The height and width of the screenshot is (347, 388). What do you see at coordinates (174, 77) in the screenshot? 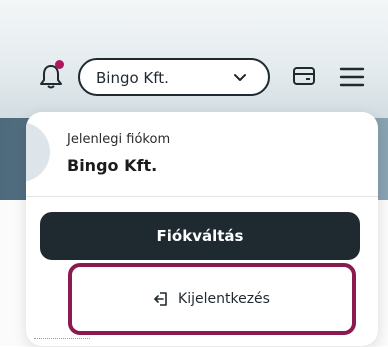
I see `account-select: Bingo Kft.` at bounding box center [174, 77].